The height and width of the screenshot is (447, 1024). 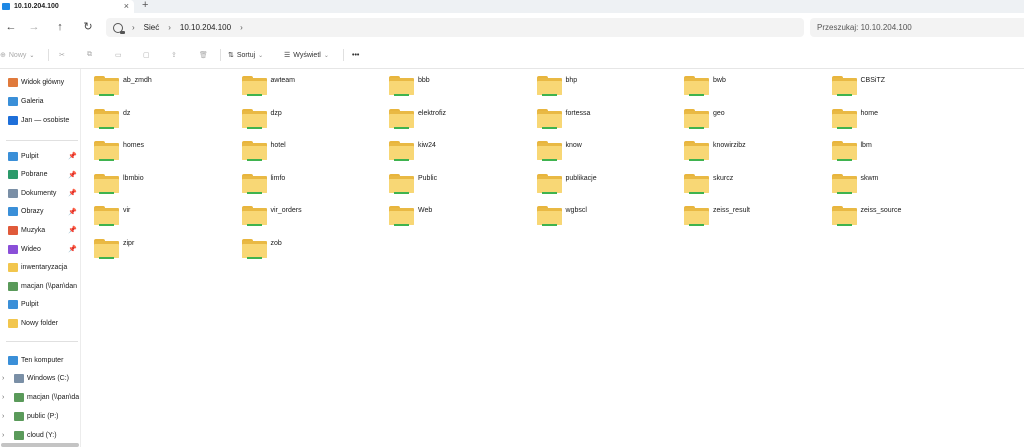 What do you see at coordinates (299, 246) in the screenshot?
I see `folder-item: zob` at bounding box center [299, 246].